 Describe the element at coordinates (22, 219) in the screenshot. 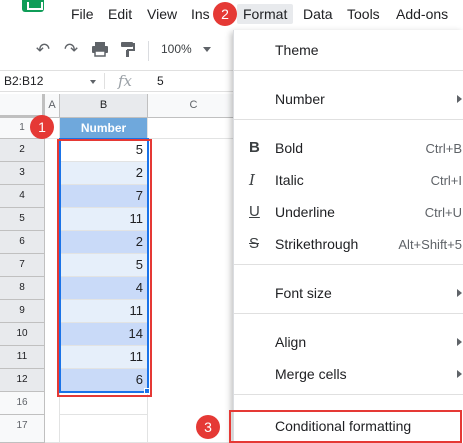

I see `row-header-5: 5` at that location.